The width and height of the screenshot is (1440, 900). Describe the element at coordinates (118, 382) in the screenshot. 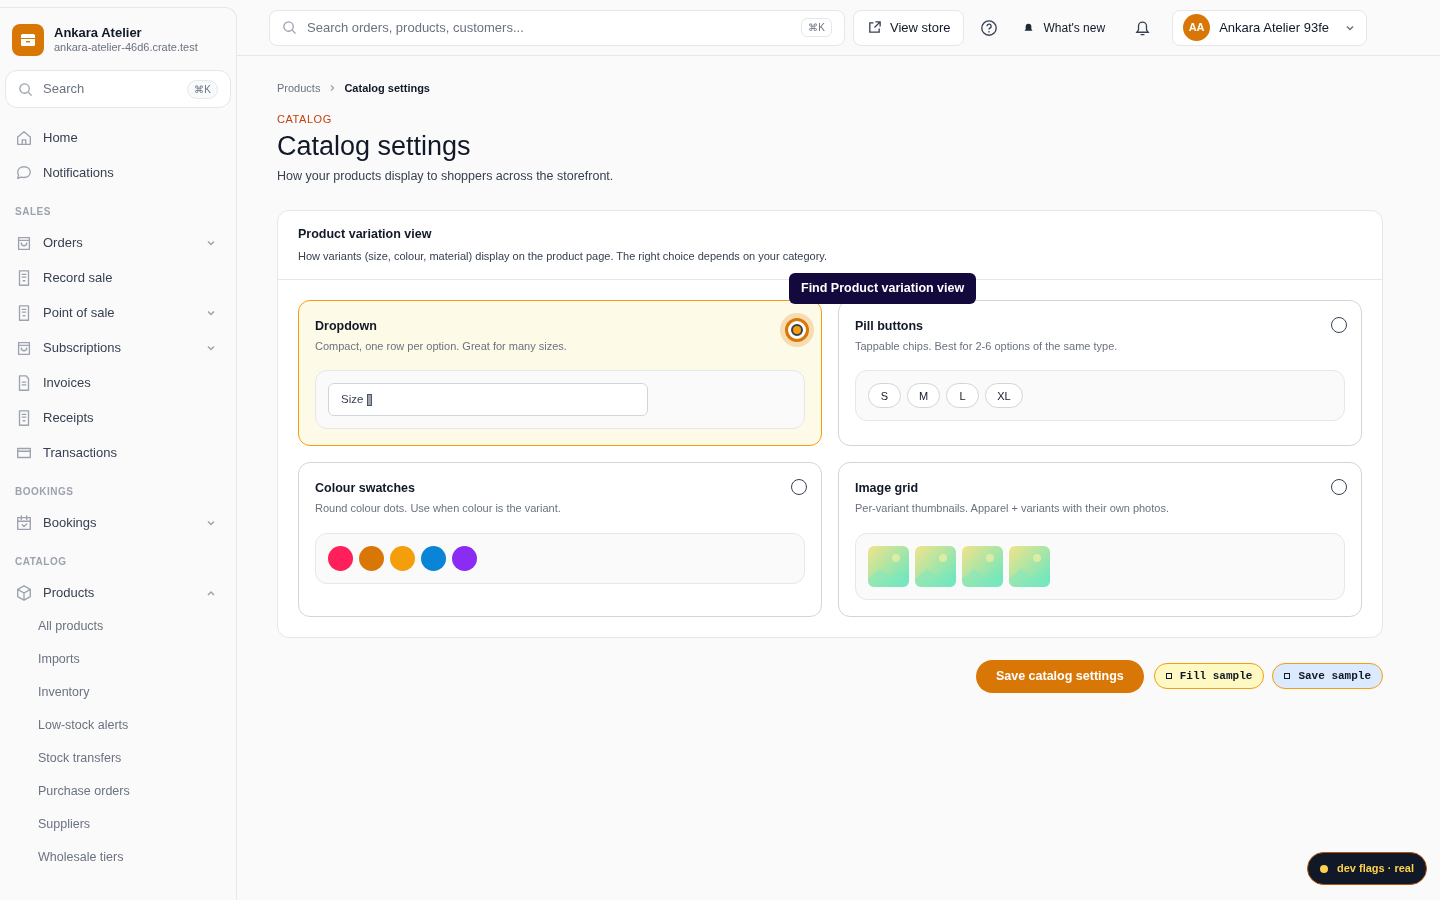

I see `nav-item: Invoices` at that location.